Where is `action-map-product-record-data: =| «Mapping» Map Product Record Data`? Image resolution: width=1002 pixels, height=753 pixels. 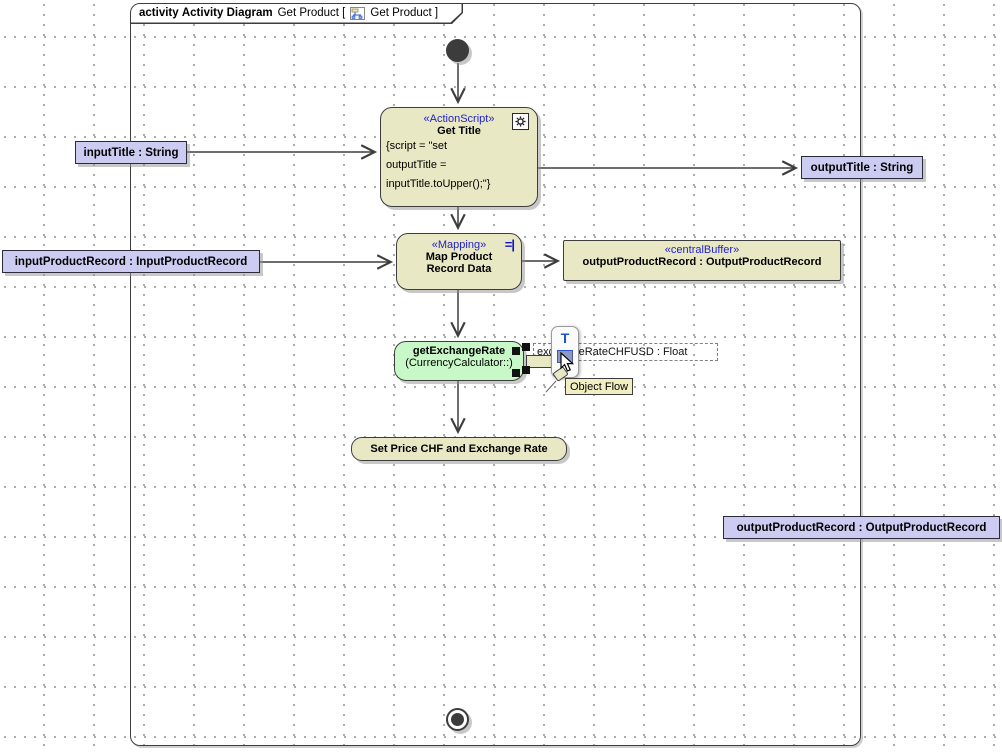
action-map-product-record-data: =| «Mapping» Map Product Record Data is located at coordinates (459, 261).